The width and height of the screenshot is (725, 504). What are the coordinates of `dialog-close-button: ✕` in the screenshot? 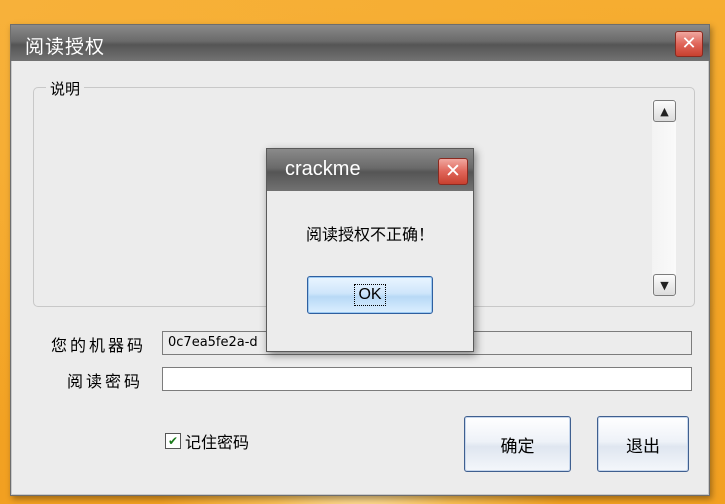 It's located at (453, 171).